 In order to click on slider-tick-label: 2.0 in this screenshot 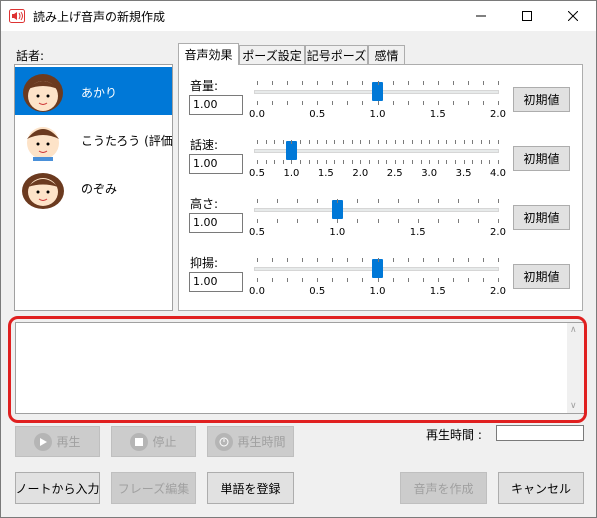, I will do `click(498, 232)`.